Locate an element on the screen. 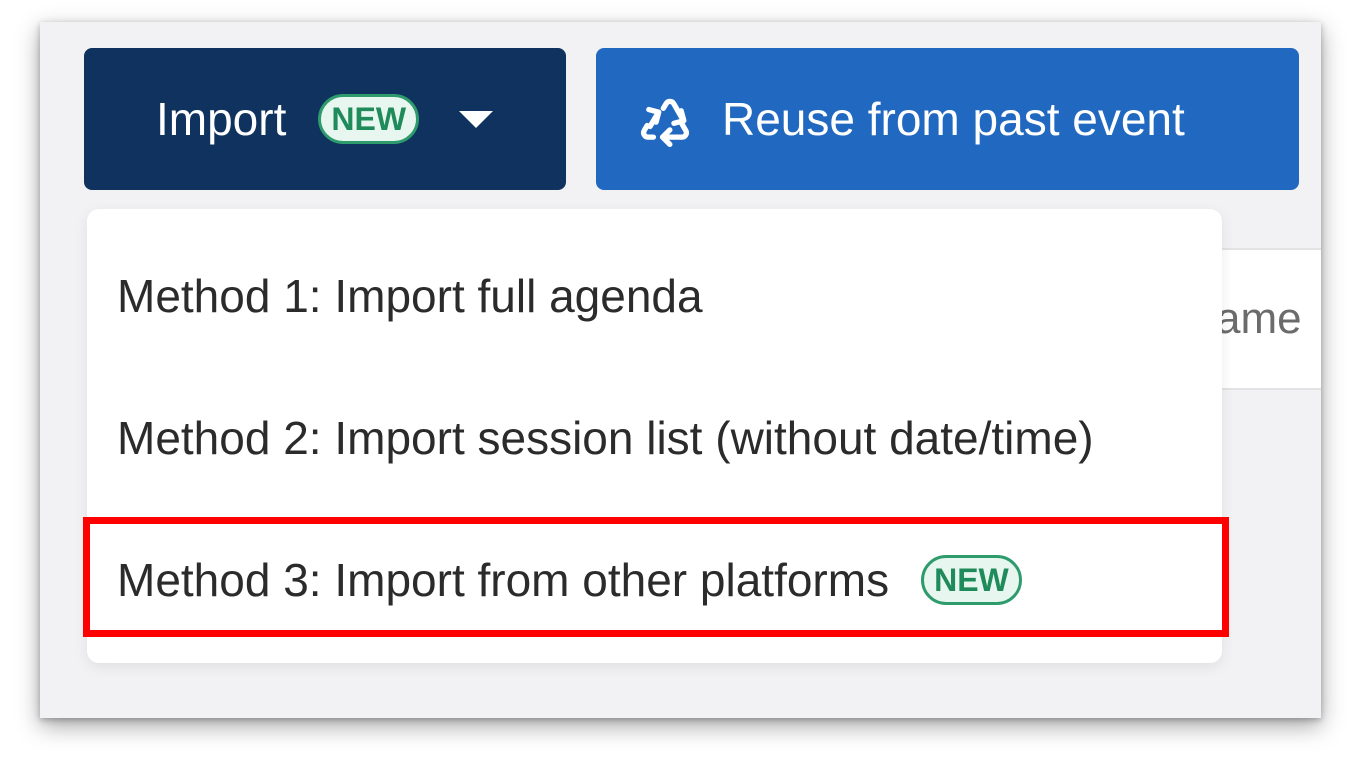 The height and width of the screenshot is (768, 1359). menu-item-label: Method 1: Import full agenda is located at coordinates (410, 296).